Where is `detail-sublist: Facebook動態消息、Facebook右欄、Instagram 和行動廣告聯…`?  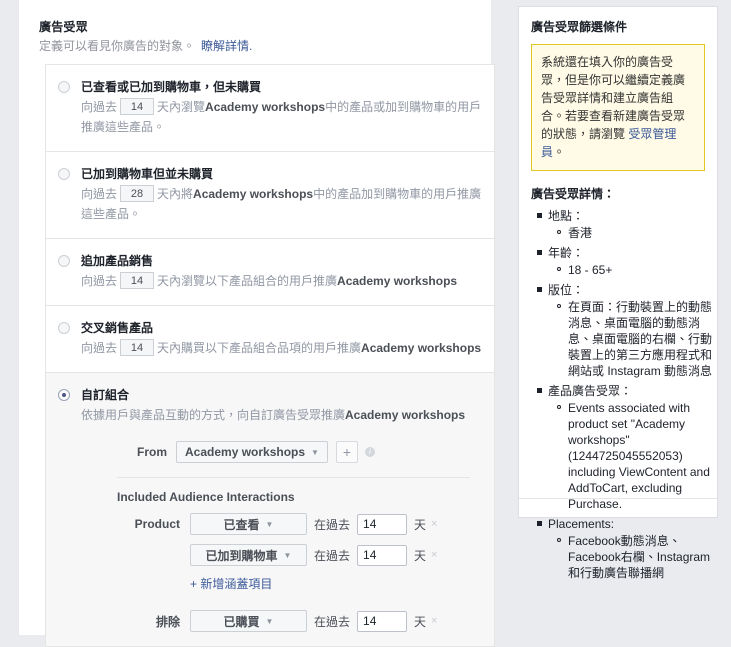 detail-sublist: Facebook動態消息、Facebook右欄、Instagram 和行動廣告聯… is located at coordinates (632, 557).